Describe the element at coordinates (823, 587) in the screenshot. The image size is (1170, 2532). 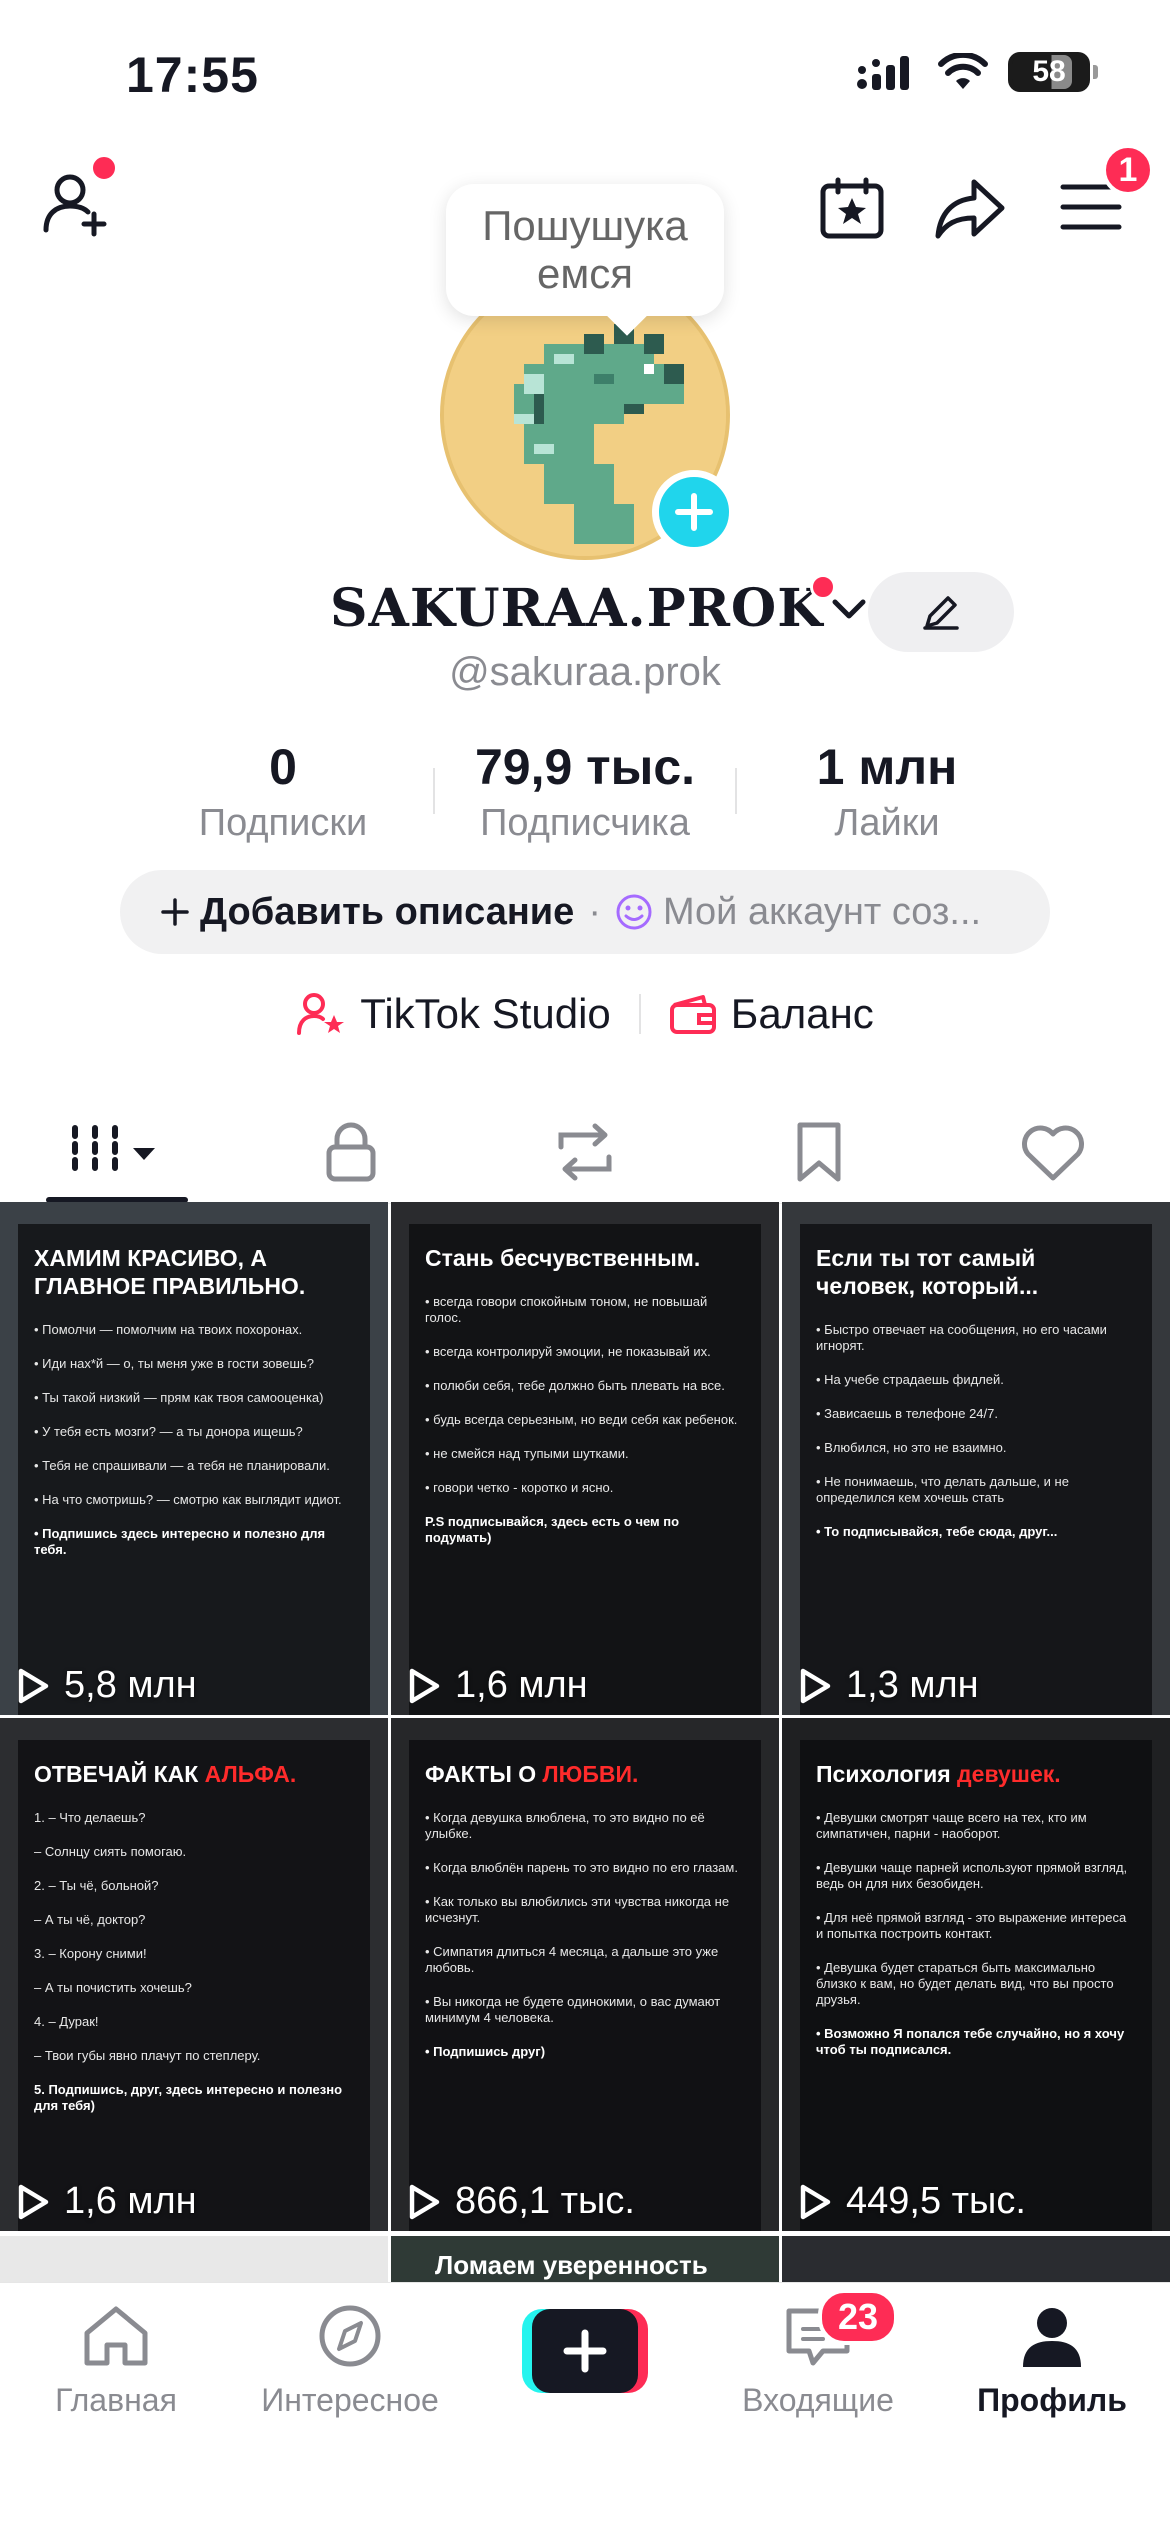
I see `notification-dot` at that location.